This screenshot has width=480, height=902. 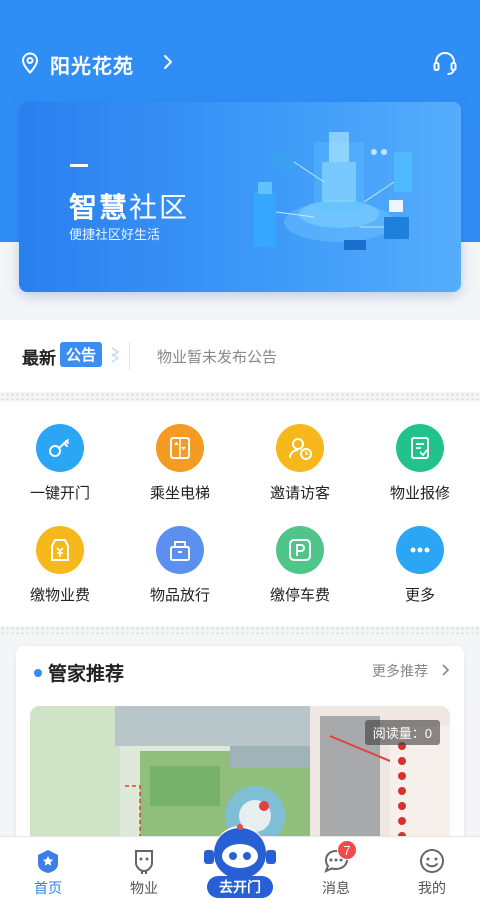 What do you see at coordinates (129, 207) in the screenshot?
I see `banner-title: 智慧社区` at bounding box center [129, 207].